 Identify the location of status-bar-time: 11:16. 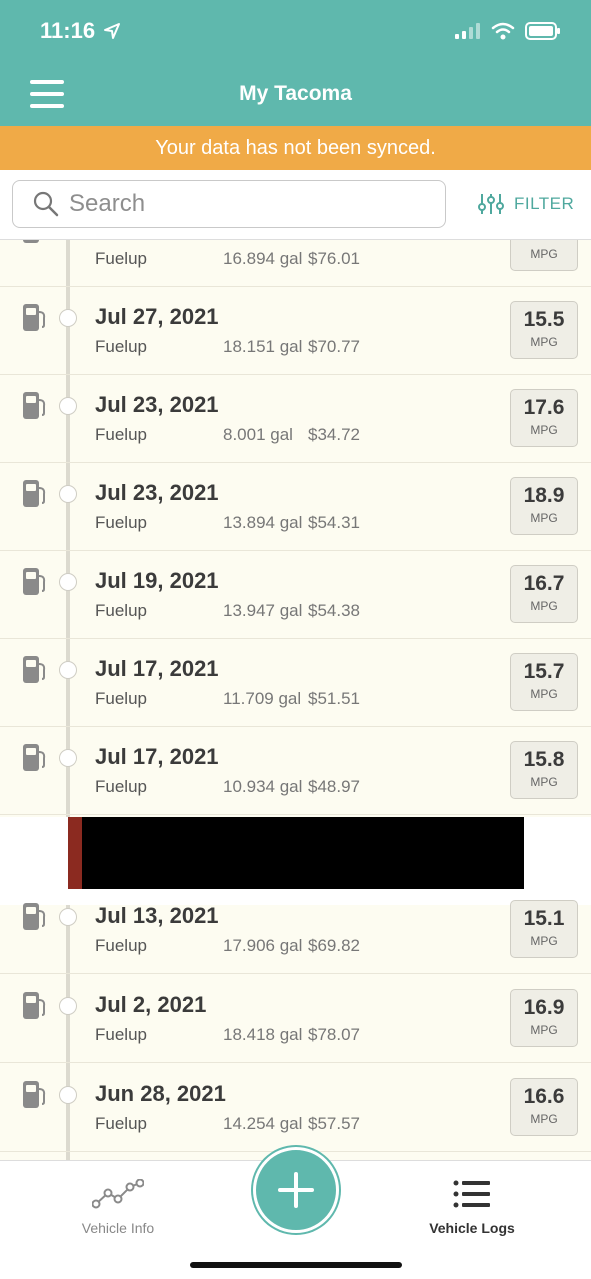
(80, 31).